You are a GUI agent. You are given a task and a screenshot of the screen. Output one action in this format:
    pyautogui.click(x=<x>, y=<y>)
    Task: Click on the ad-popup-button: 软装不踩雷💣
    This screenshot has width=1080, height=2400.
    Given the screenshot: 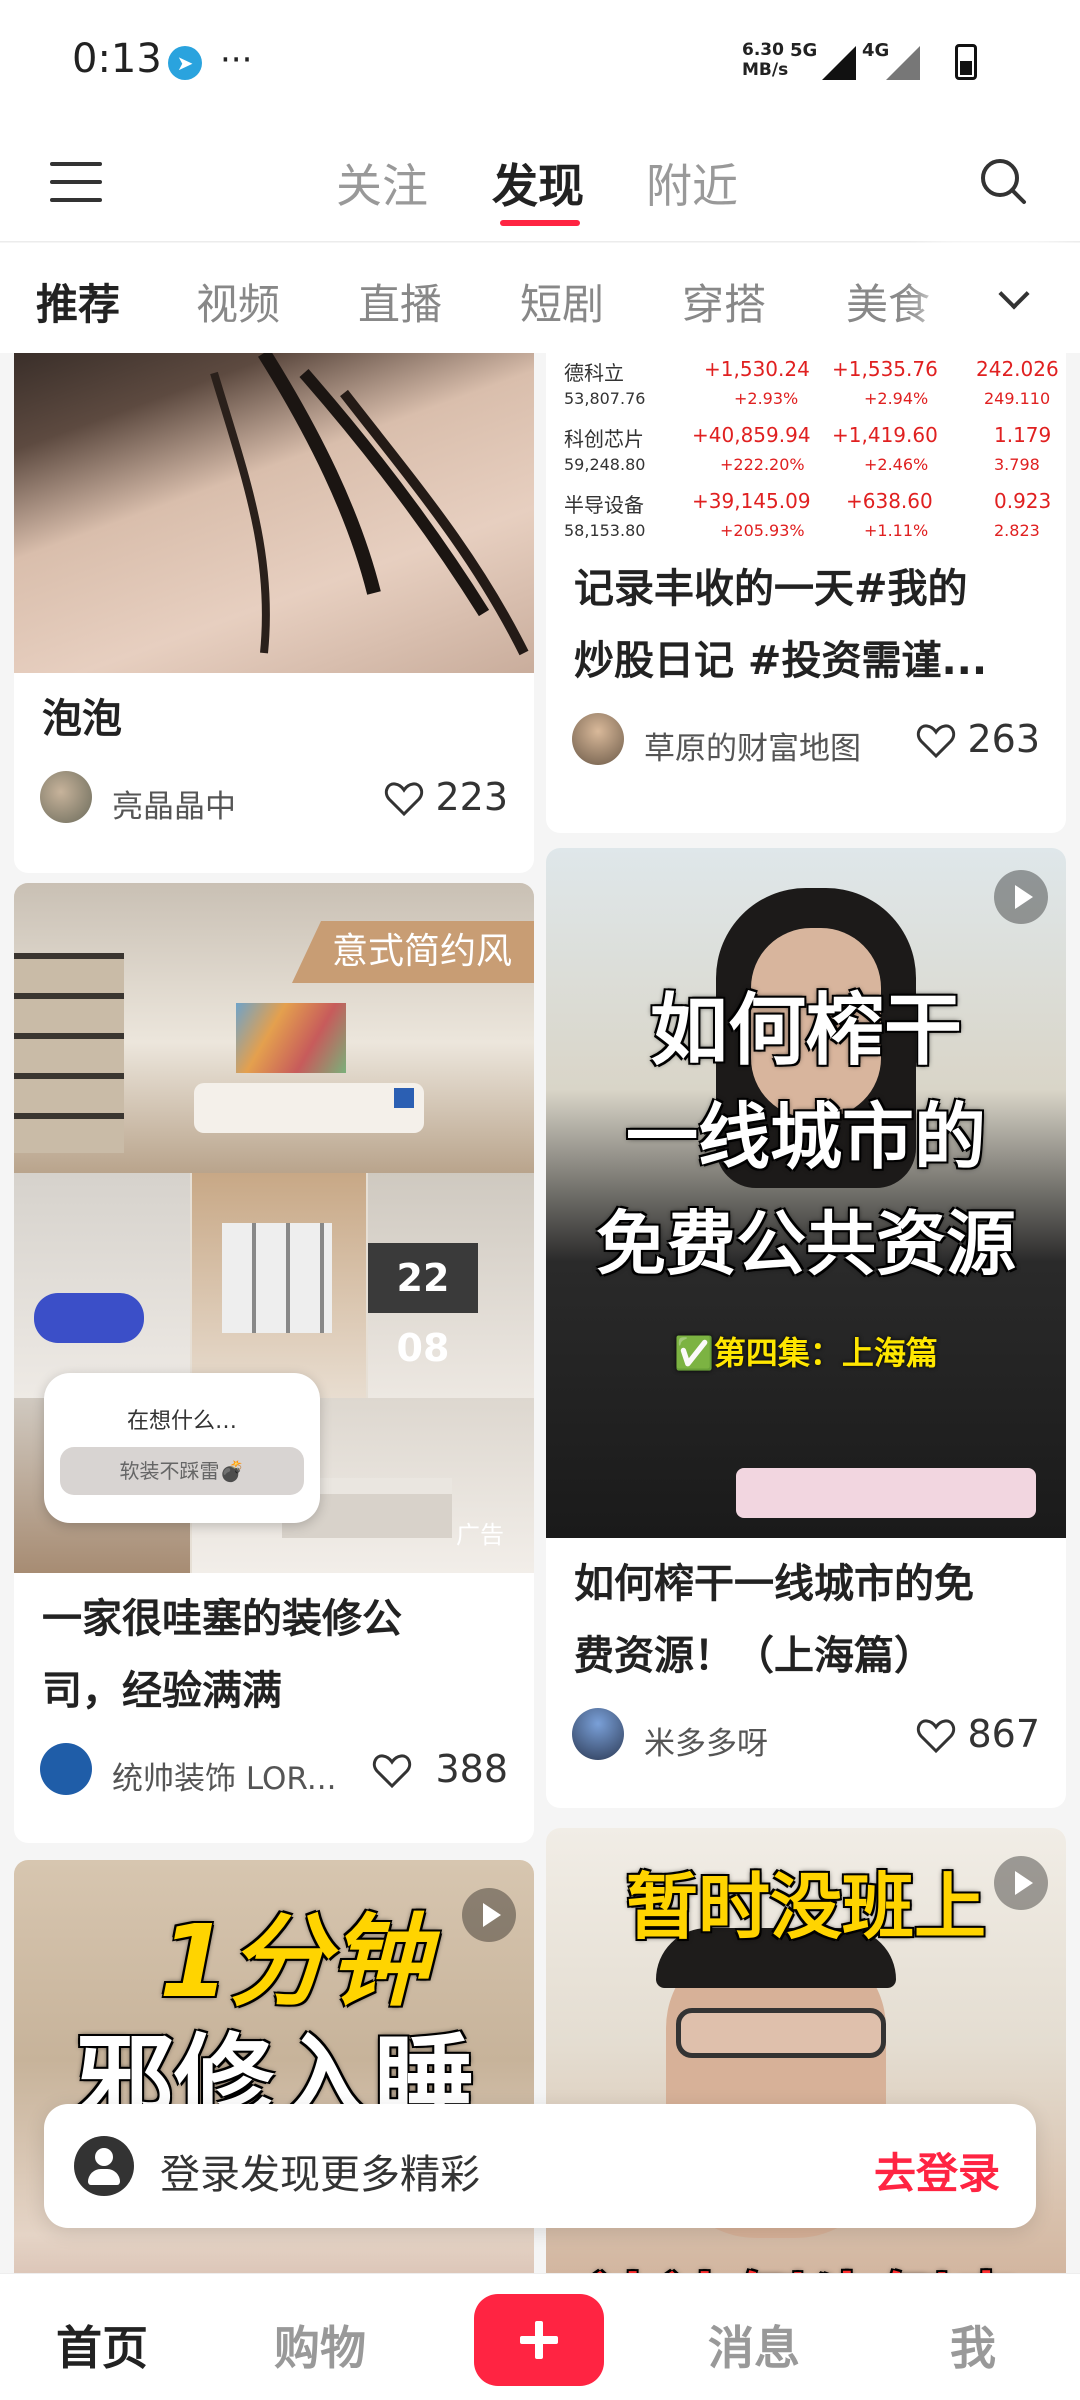 What is the action you would take?
    pyautogui.click(x=182, y=1471)
    